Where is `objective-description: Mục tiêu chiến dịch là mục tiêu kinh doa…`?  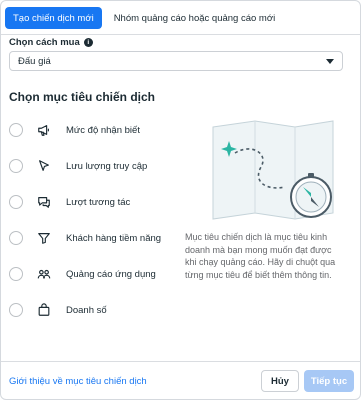
objective-description: Mục tiêu chiến dịch là mục tiêu kinh doa… is located at coordinates (260, 256).